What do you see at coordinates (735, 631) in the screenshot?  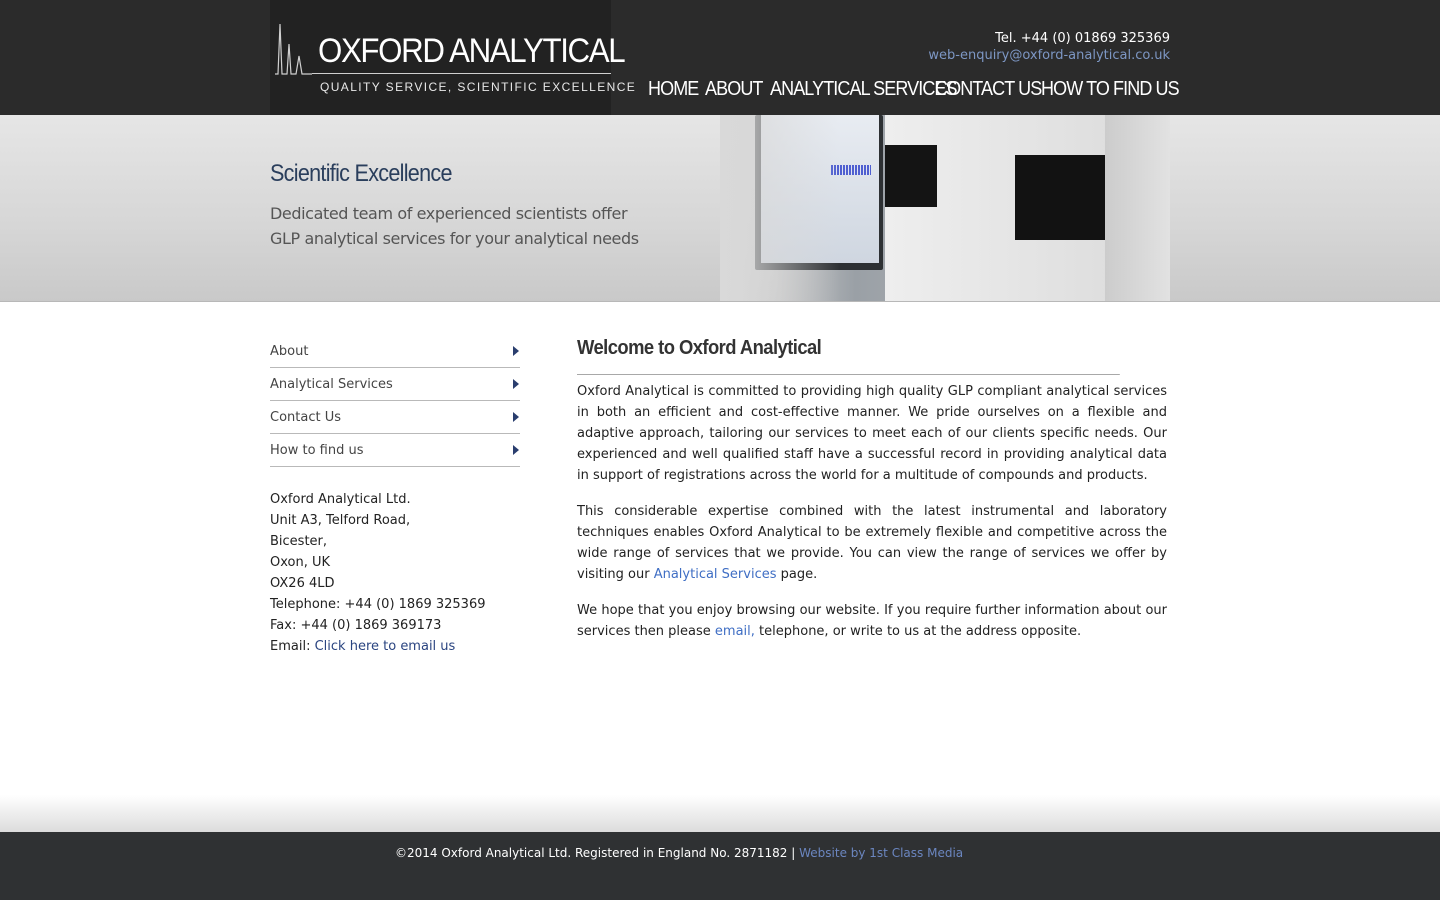 I see `email-link: email,` at bounding box center [735, 631].